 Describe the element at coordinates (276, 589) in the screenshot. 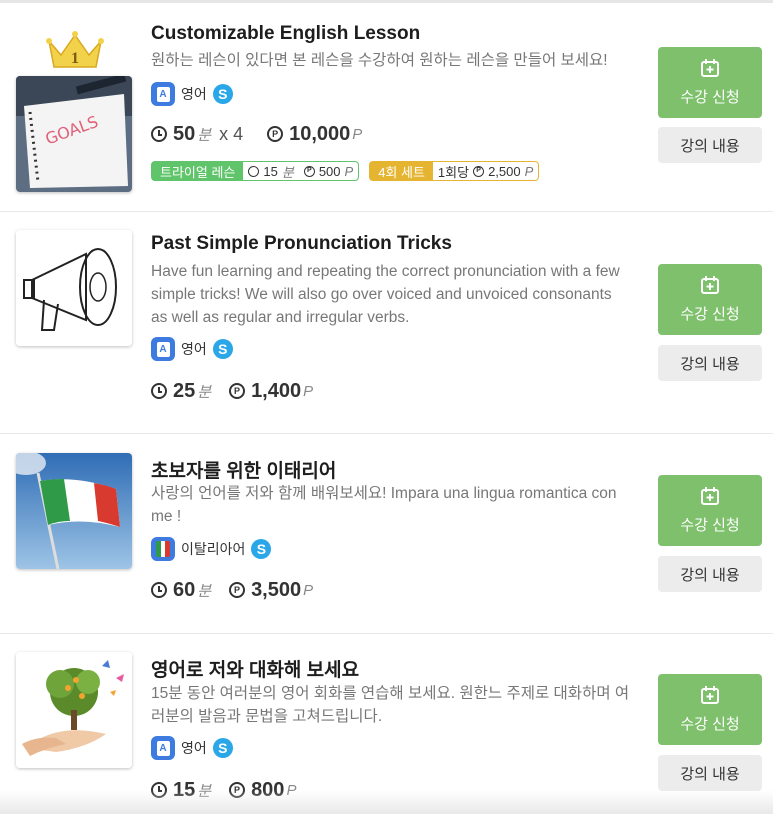

I see `price-value: 3,500` at that location.